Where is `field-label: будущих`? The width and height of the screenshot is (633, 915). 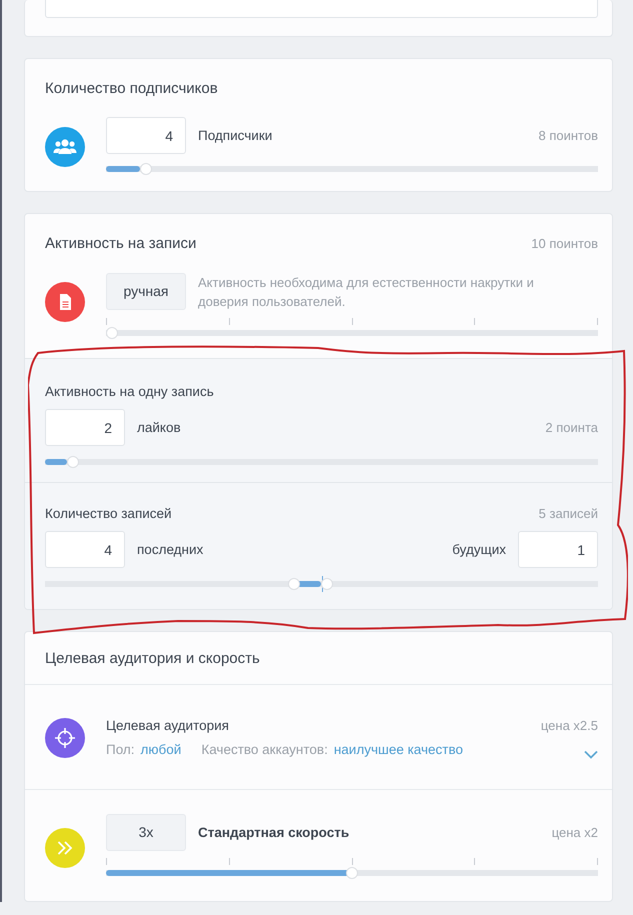
field-label: будущих is located at coordinates (479, 549).